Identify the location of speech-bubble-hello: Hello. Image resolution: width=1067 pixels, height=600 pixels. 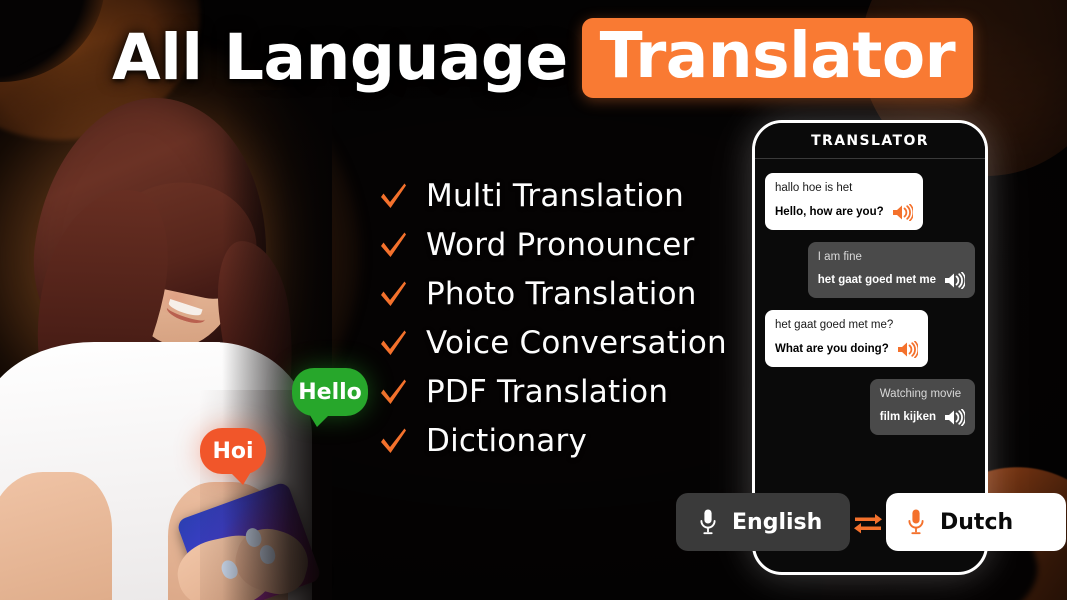
(330, 397).